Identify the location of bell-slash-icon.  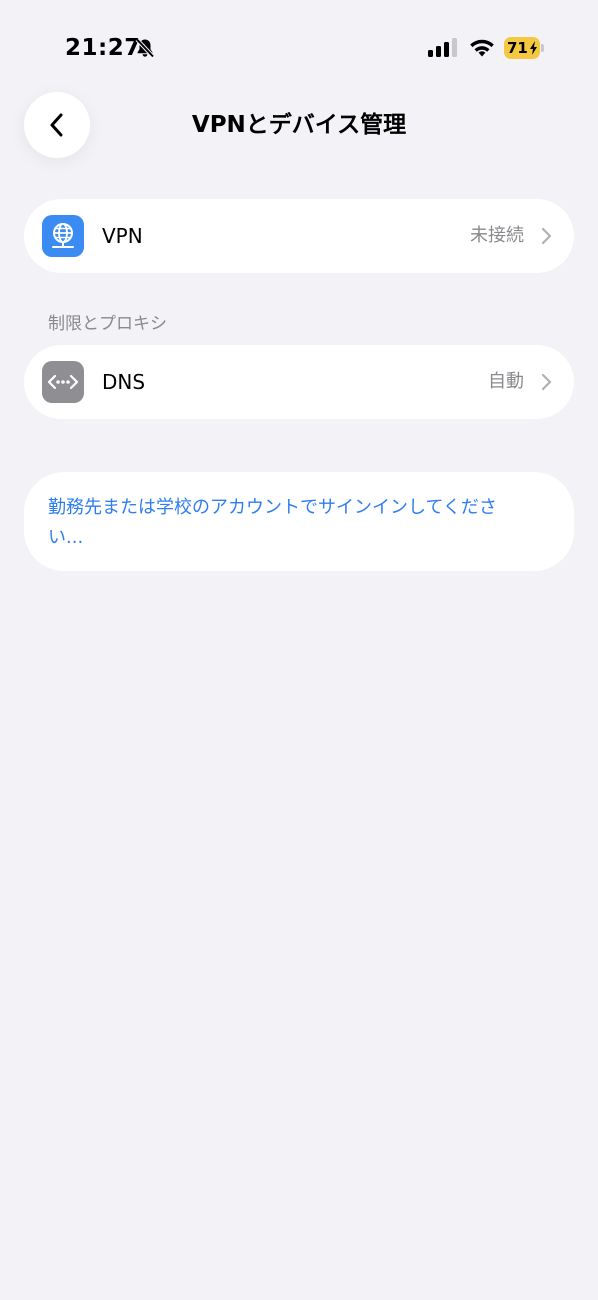
(145, 48).